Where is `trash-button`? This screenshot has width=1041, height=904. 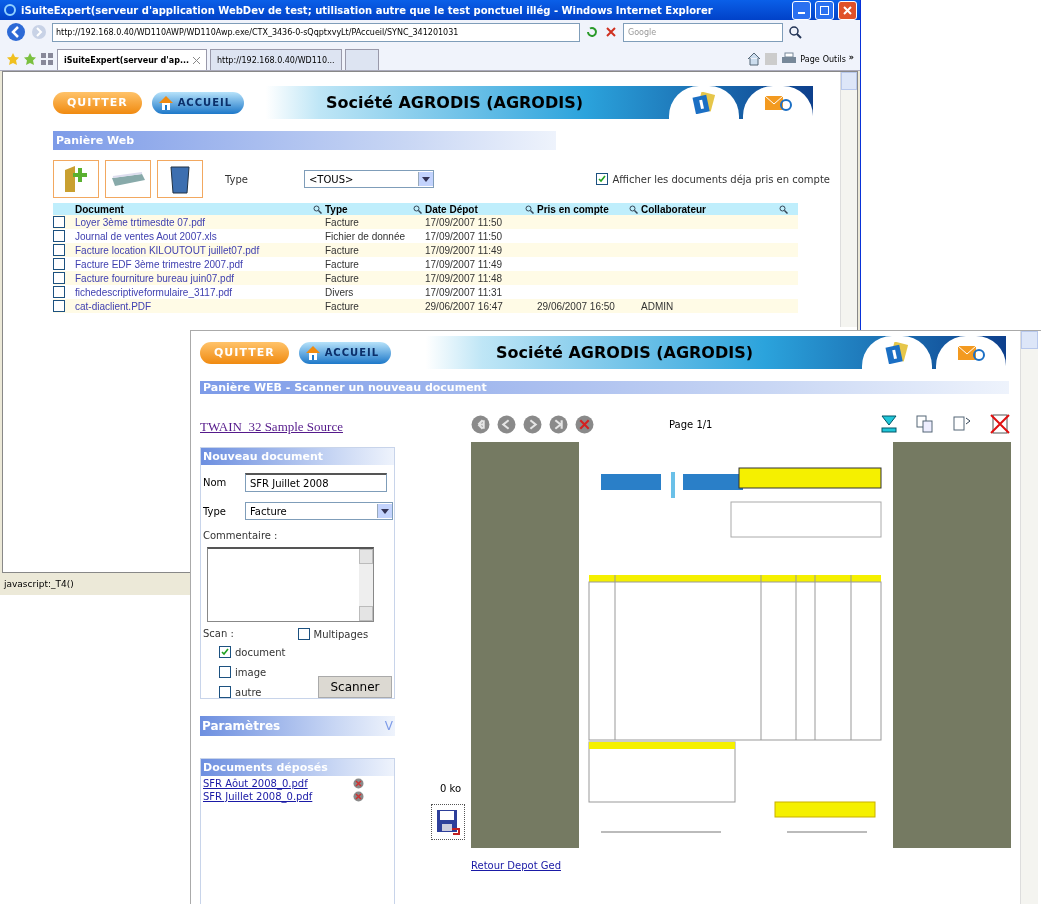 trash-button is located at coordinates (180, 179).